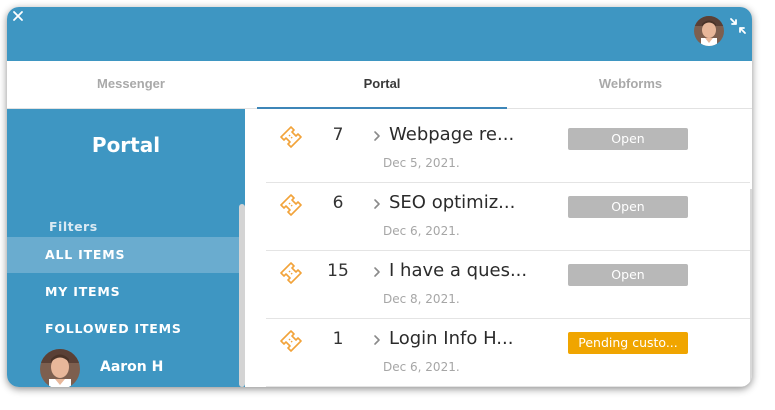 This screenshot has width=775, height=410. What do you see at coordinates (508, 217) in the screenshot?
I see `list-item: 6 SEO optimiz... Dec 6, 2021. Open` at bounding box center [508, 217].